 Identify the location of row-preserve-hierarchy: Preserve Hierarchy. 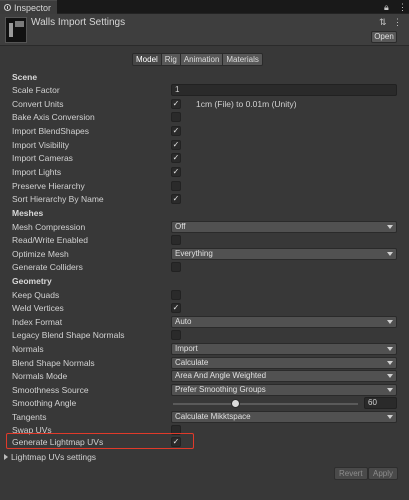
(204, 186).